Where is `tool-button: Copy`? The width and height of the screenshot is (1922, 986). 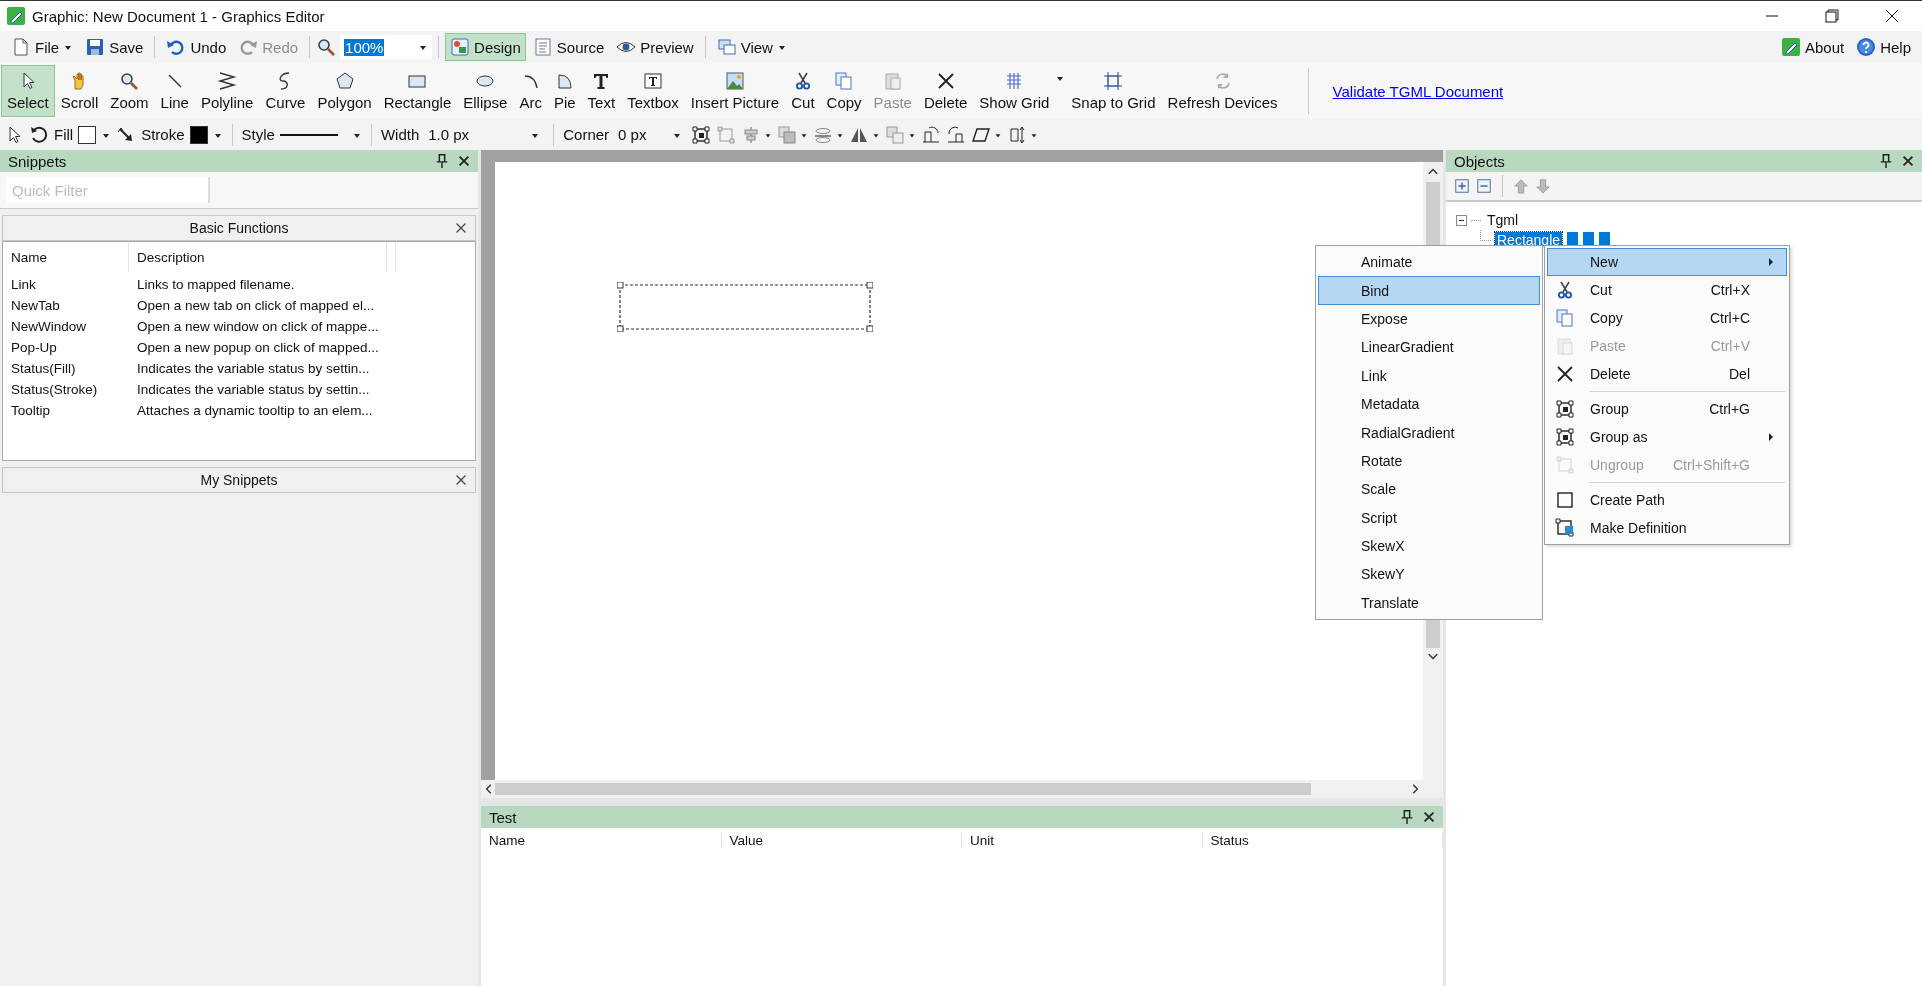
tool-button: Copy is located at coordinates (844, 91).